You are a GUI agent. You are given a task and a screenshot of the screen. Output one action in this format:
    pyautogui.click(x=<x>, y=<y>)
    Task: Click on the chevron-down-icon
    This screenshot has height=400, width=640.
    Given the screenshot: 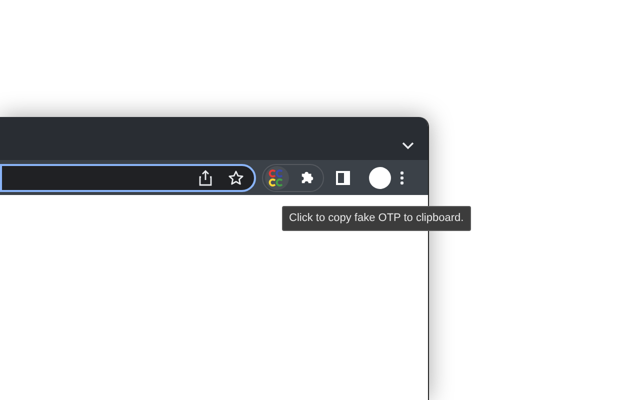 What is the action you would take?
    pyautogui.click(x=408, y=146)
    